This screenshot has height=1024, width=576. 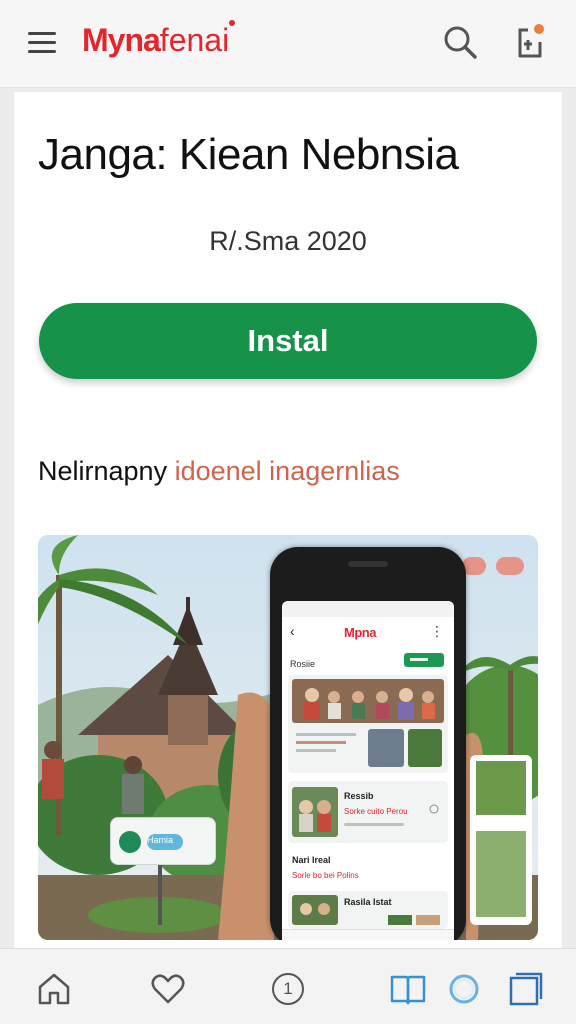 I want to click on phone-section-name: Nari Ireal, so click(x=311, y=860).